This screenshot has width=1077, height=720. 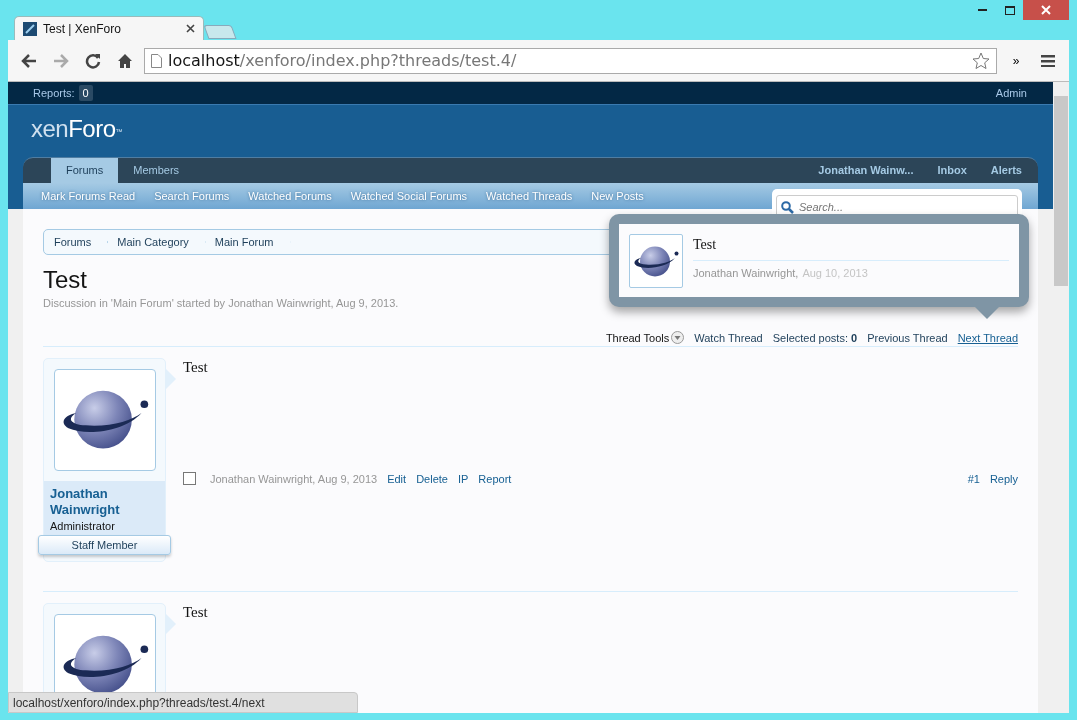 I want to click on post-action-link: Edit, so click(x=397, y=478).